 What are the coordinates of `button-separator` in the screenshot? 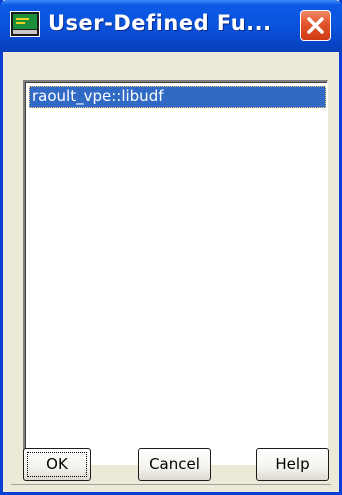 It's located at (171, 484).